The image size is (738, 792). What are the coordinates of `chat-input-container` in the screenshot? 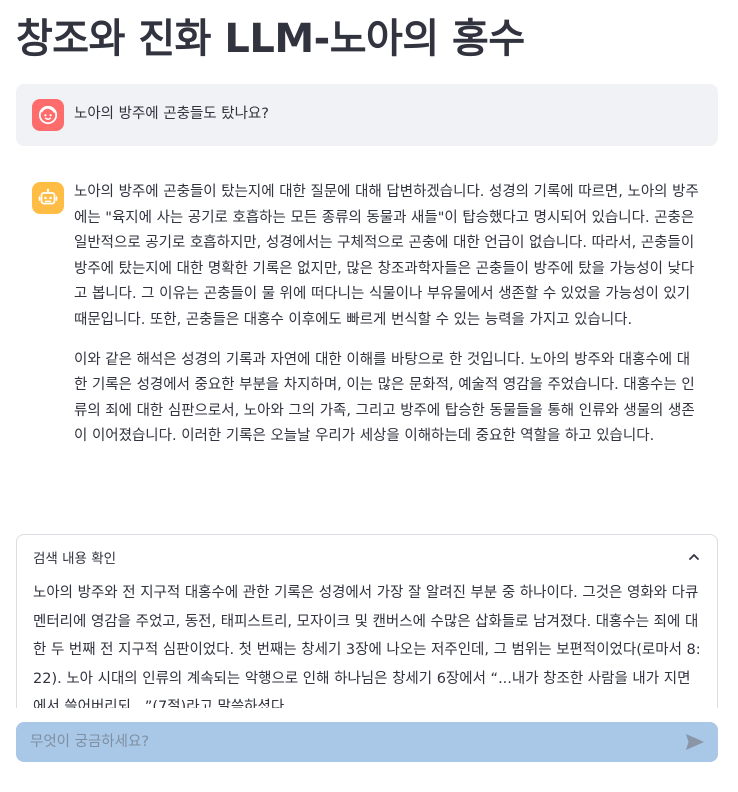 It's located at (367, 742).